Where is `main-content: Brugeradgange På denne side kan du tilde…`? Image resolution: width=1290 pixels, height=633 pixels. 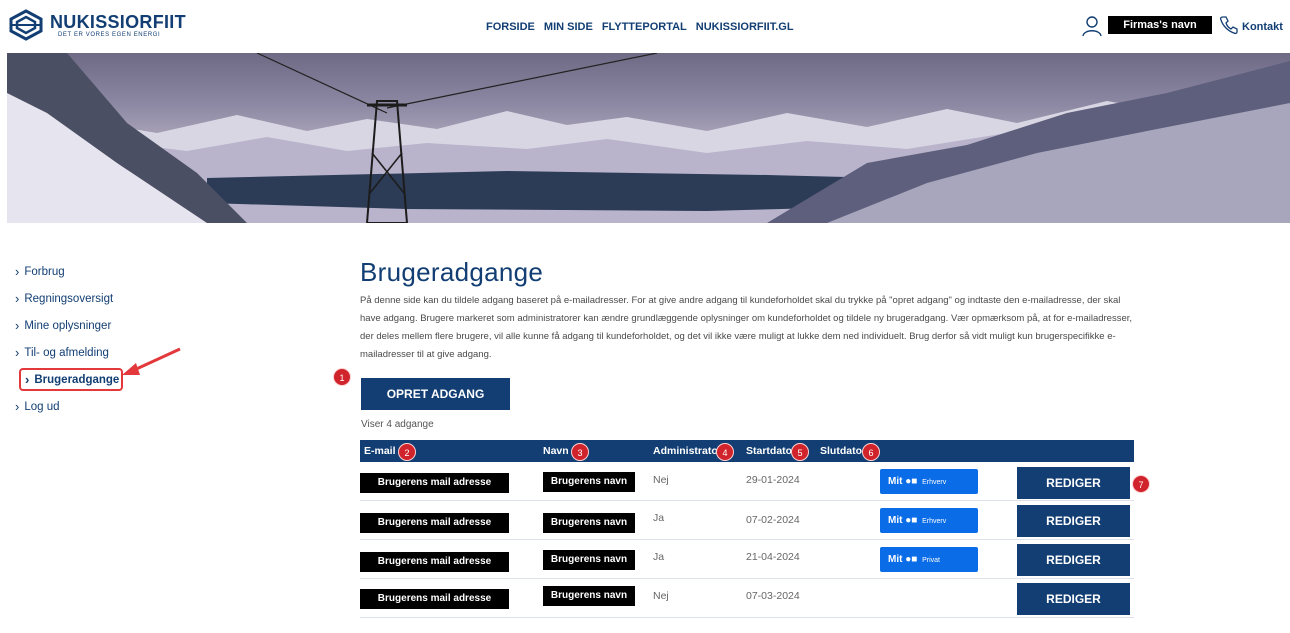 main-content: Brugeradgange På denne side kan du tilde… is located at coordinates (750, 309).